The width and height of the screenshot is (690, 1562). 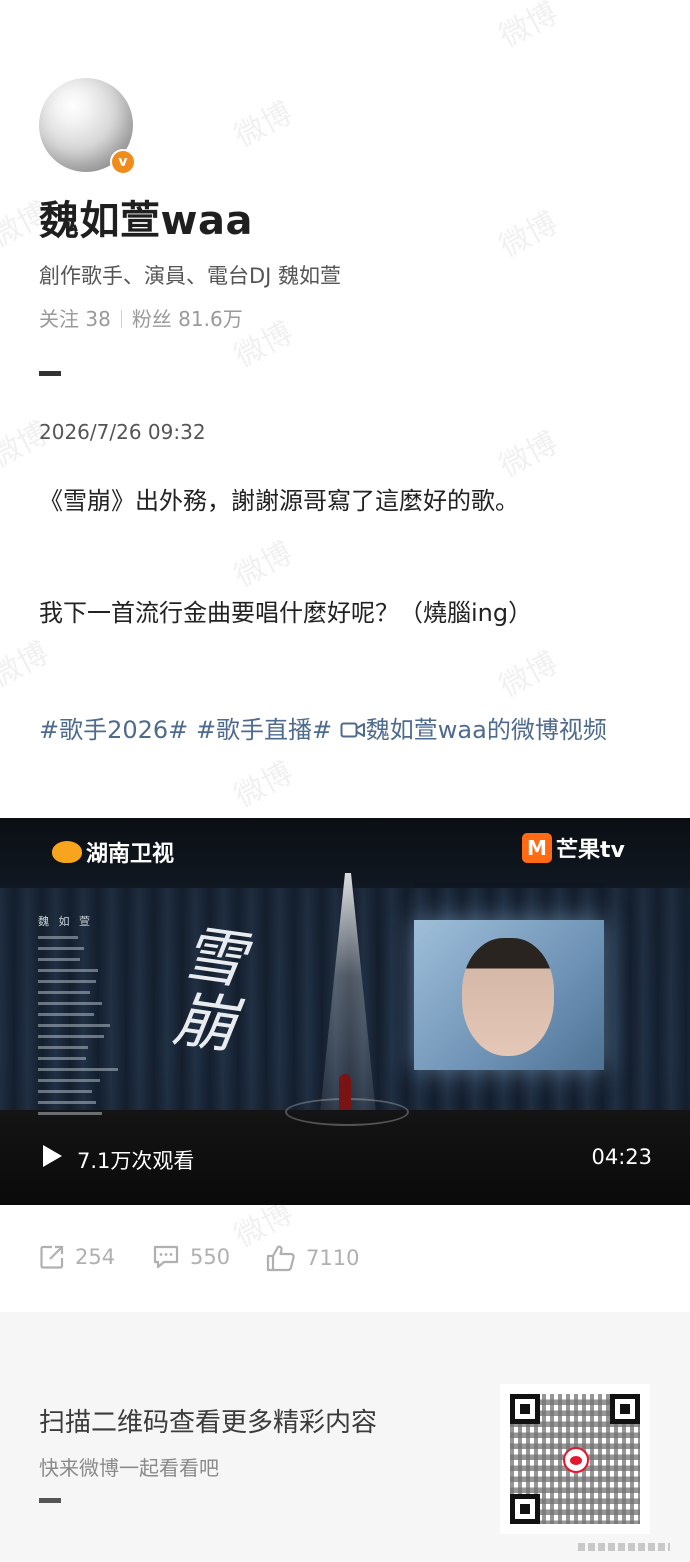 What do you see at coordinates (78, 1029) in the screenshot?
I see `credits-block` at bounding box center [78, 1029].